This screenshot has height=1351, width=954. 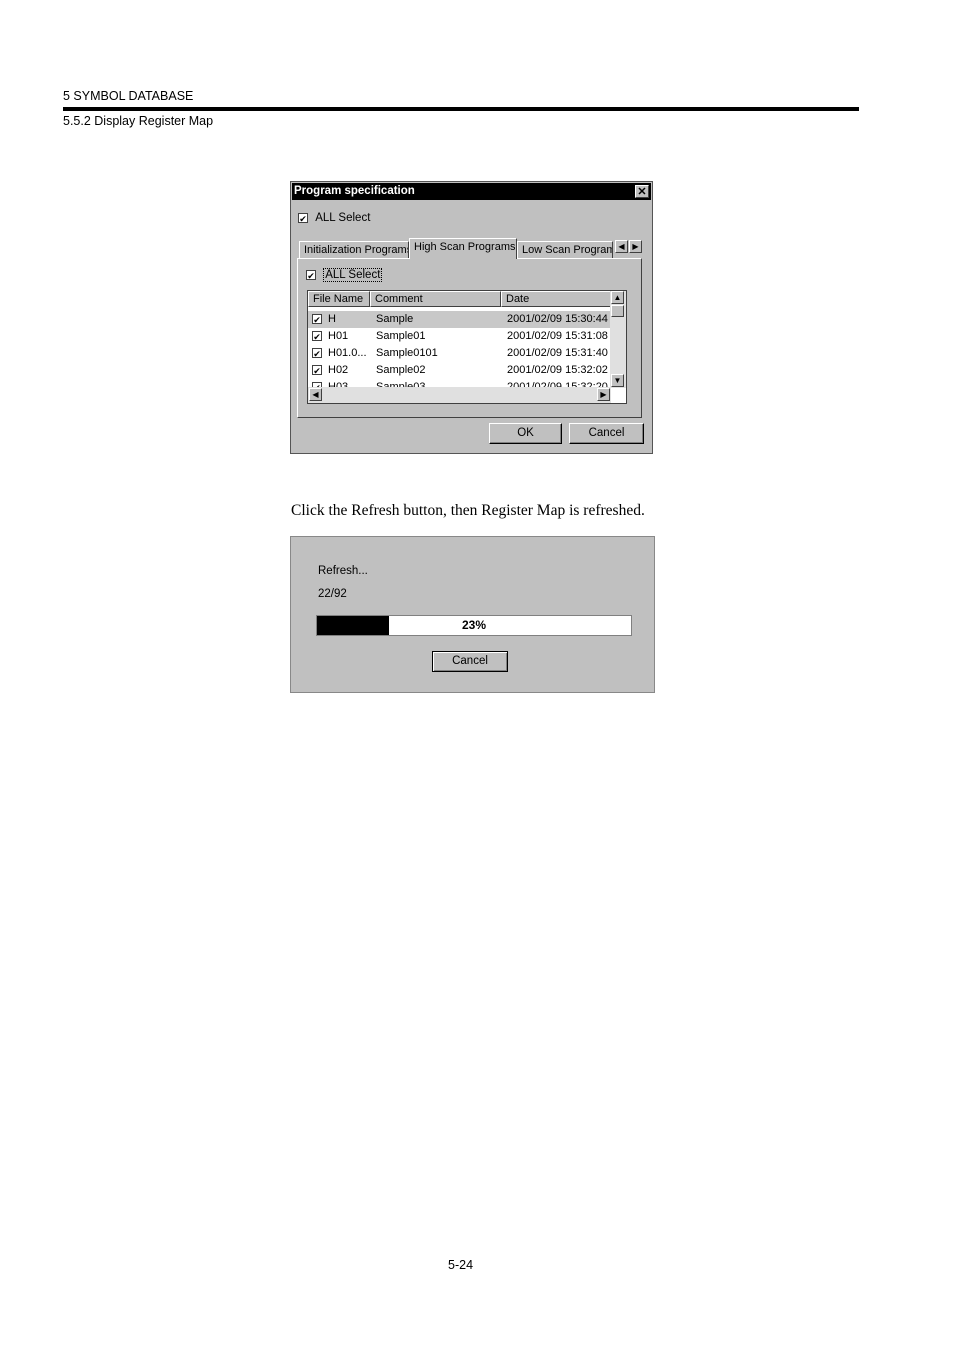 I want to click on all-select-top-label: ALL Select, so click(x=343, y=218).